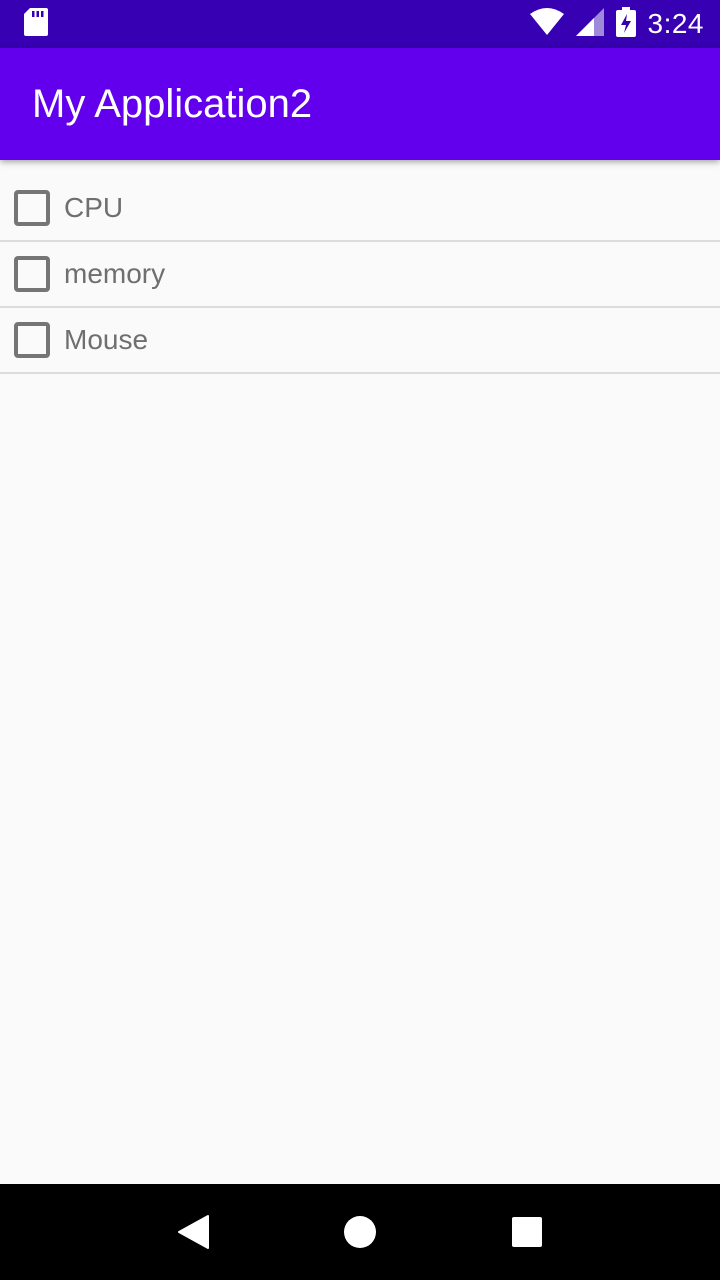 The width and height of the screenshot is (720, 1280). I want to click on sd-card-icon, so click(36, 24).